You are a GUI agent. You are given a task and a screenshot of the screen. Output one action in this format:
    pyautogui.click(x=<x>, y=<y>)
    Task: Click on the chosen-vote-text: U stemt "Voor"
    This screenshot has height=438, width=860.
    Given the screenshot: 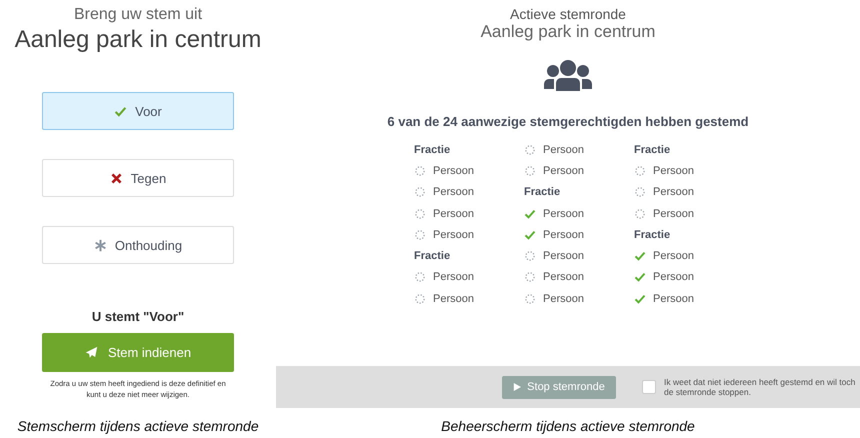 What is the action you would take?
    pyautogui.click(x=138, y=316)
    